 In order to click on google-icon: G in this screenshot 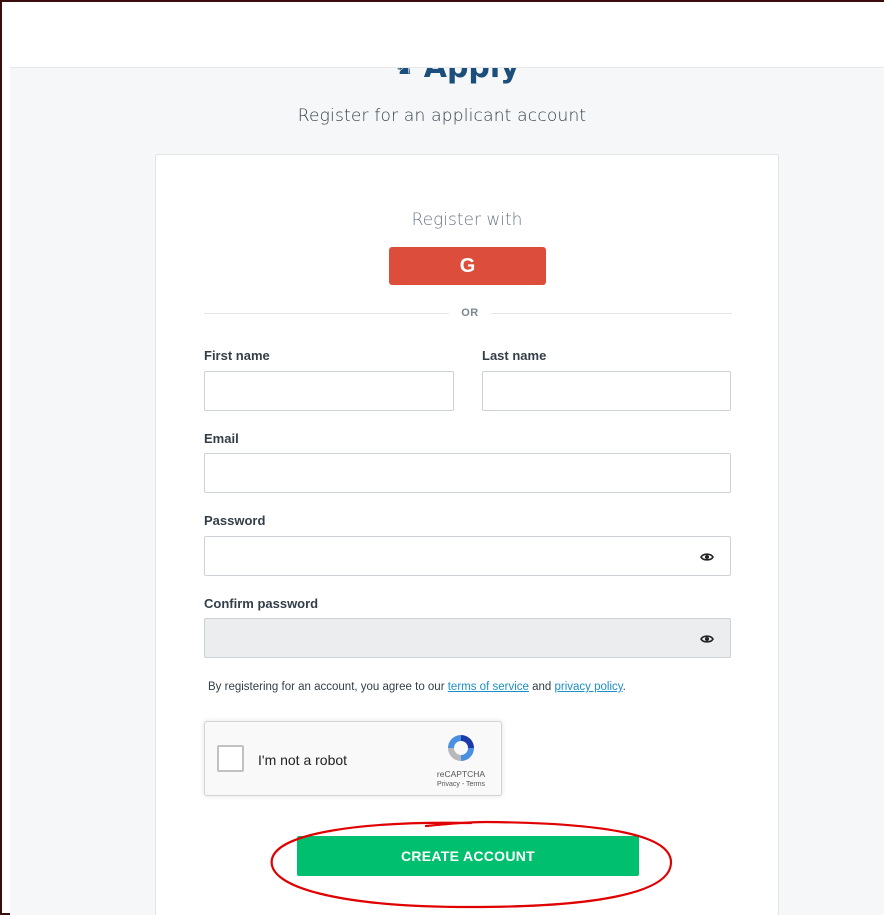, I will do `click(467, 265)`.